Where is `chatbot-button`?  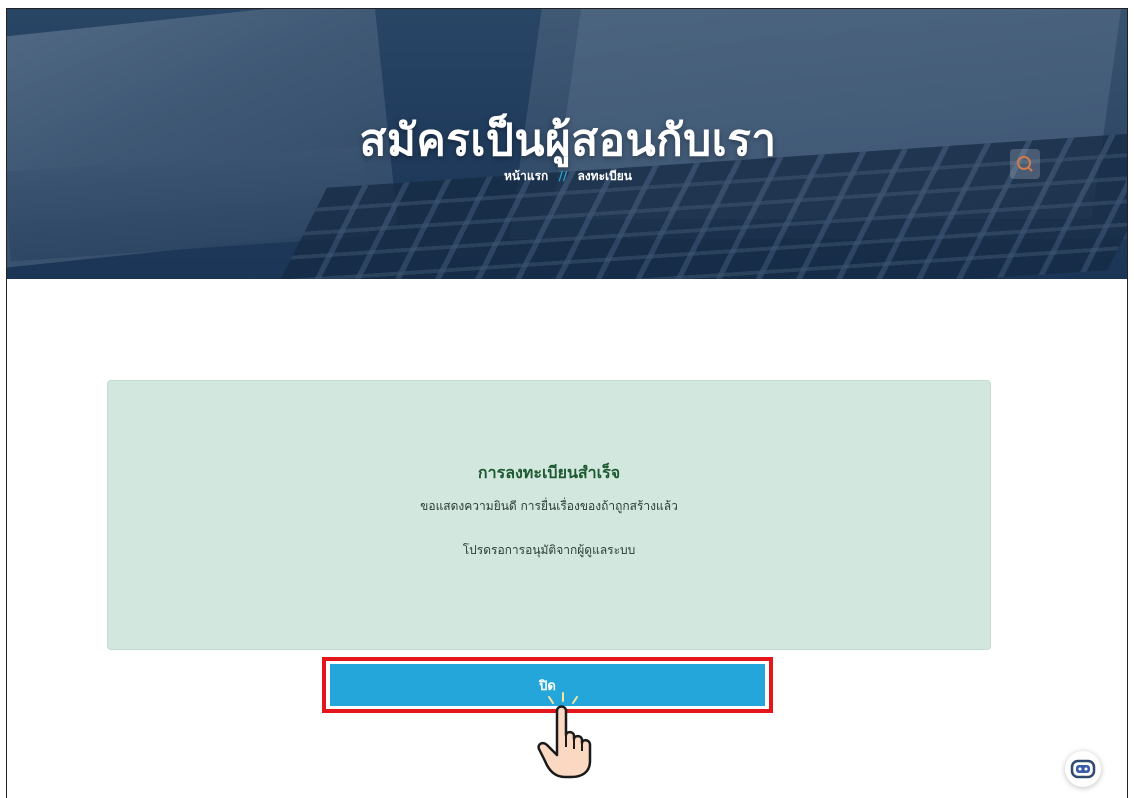 chatbot-button is located at coordinates (1083, 769).